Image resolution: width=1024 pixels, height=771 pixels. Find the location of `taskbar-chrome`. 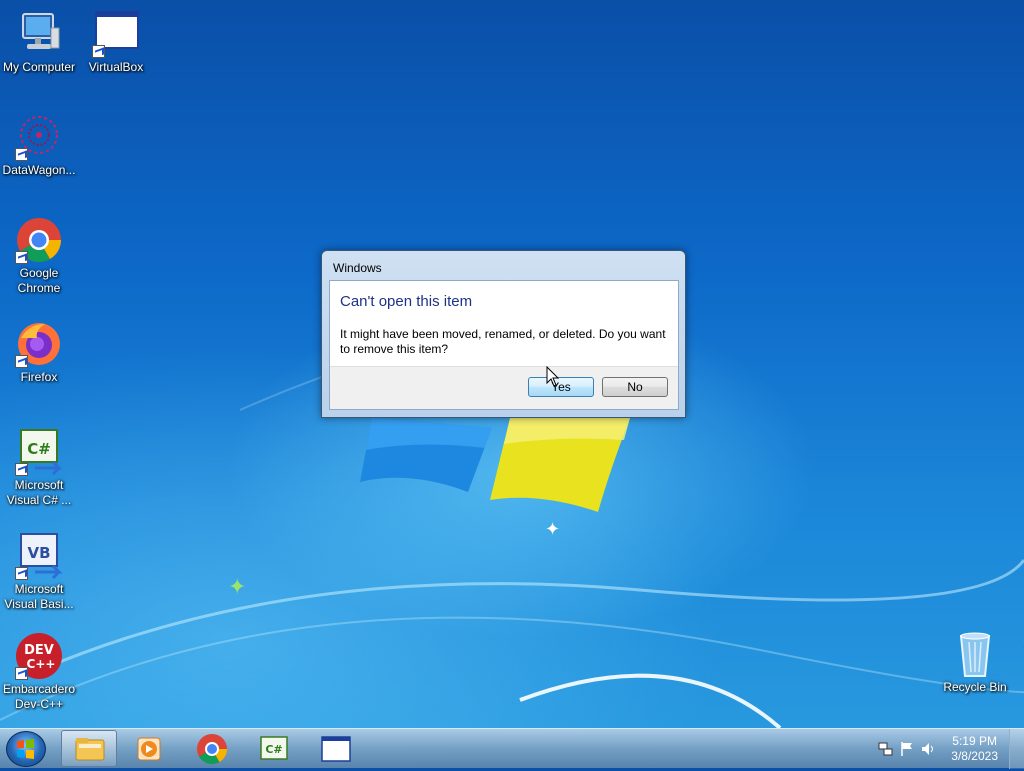

taskbar-chrome is located at coordinates (212, 748).